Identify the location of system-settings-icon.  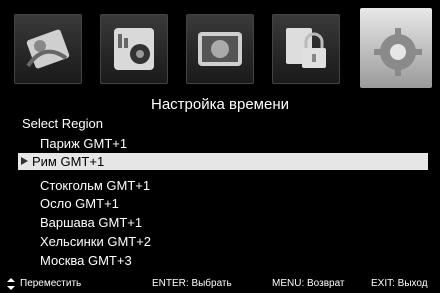
(396, 48).